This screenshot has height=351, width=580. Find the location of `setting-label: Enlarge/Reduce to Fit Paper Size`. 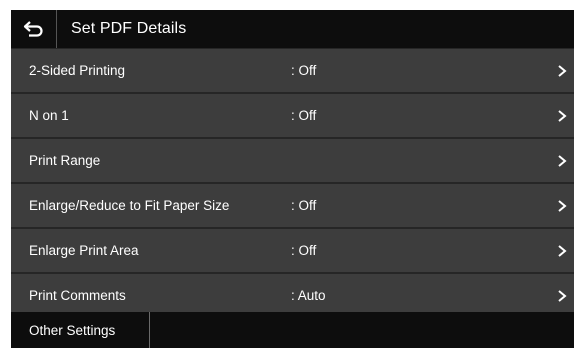

setting-label: Enlarge/Reduce to Fit Paper Size is located at coordinates (129, 205).